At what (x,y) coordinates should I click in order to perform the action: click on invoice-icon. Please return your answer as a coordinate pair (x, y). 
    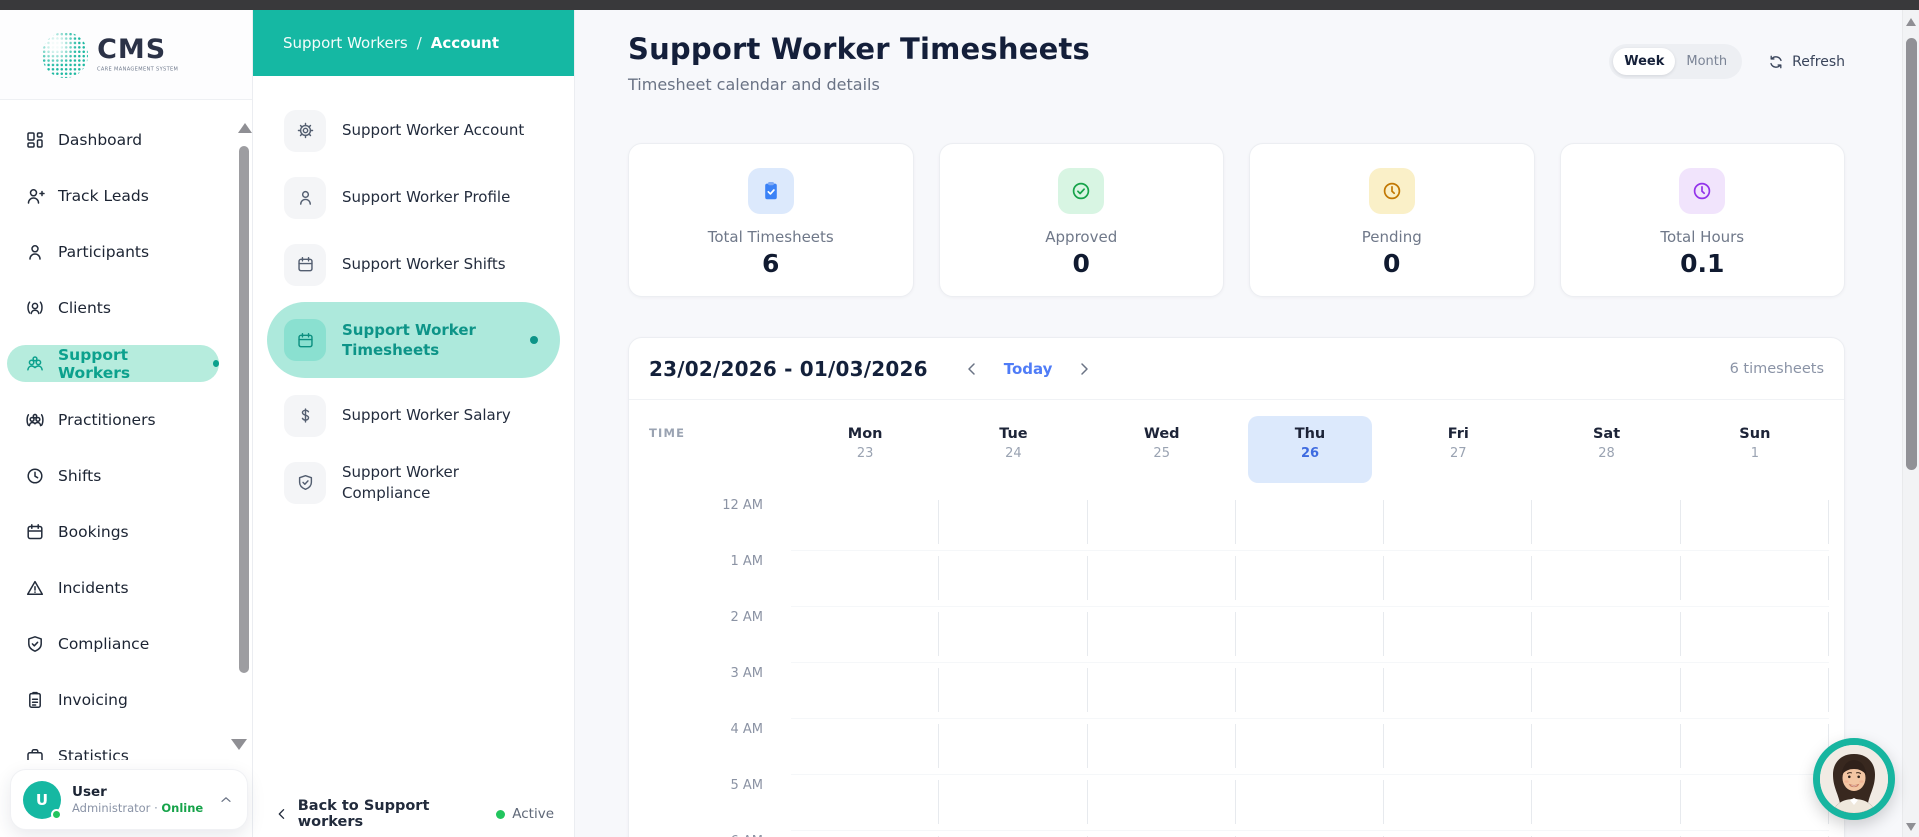
    Looking at the image, I should click on (35, 699).